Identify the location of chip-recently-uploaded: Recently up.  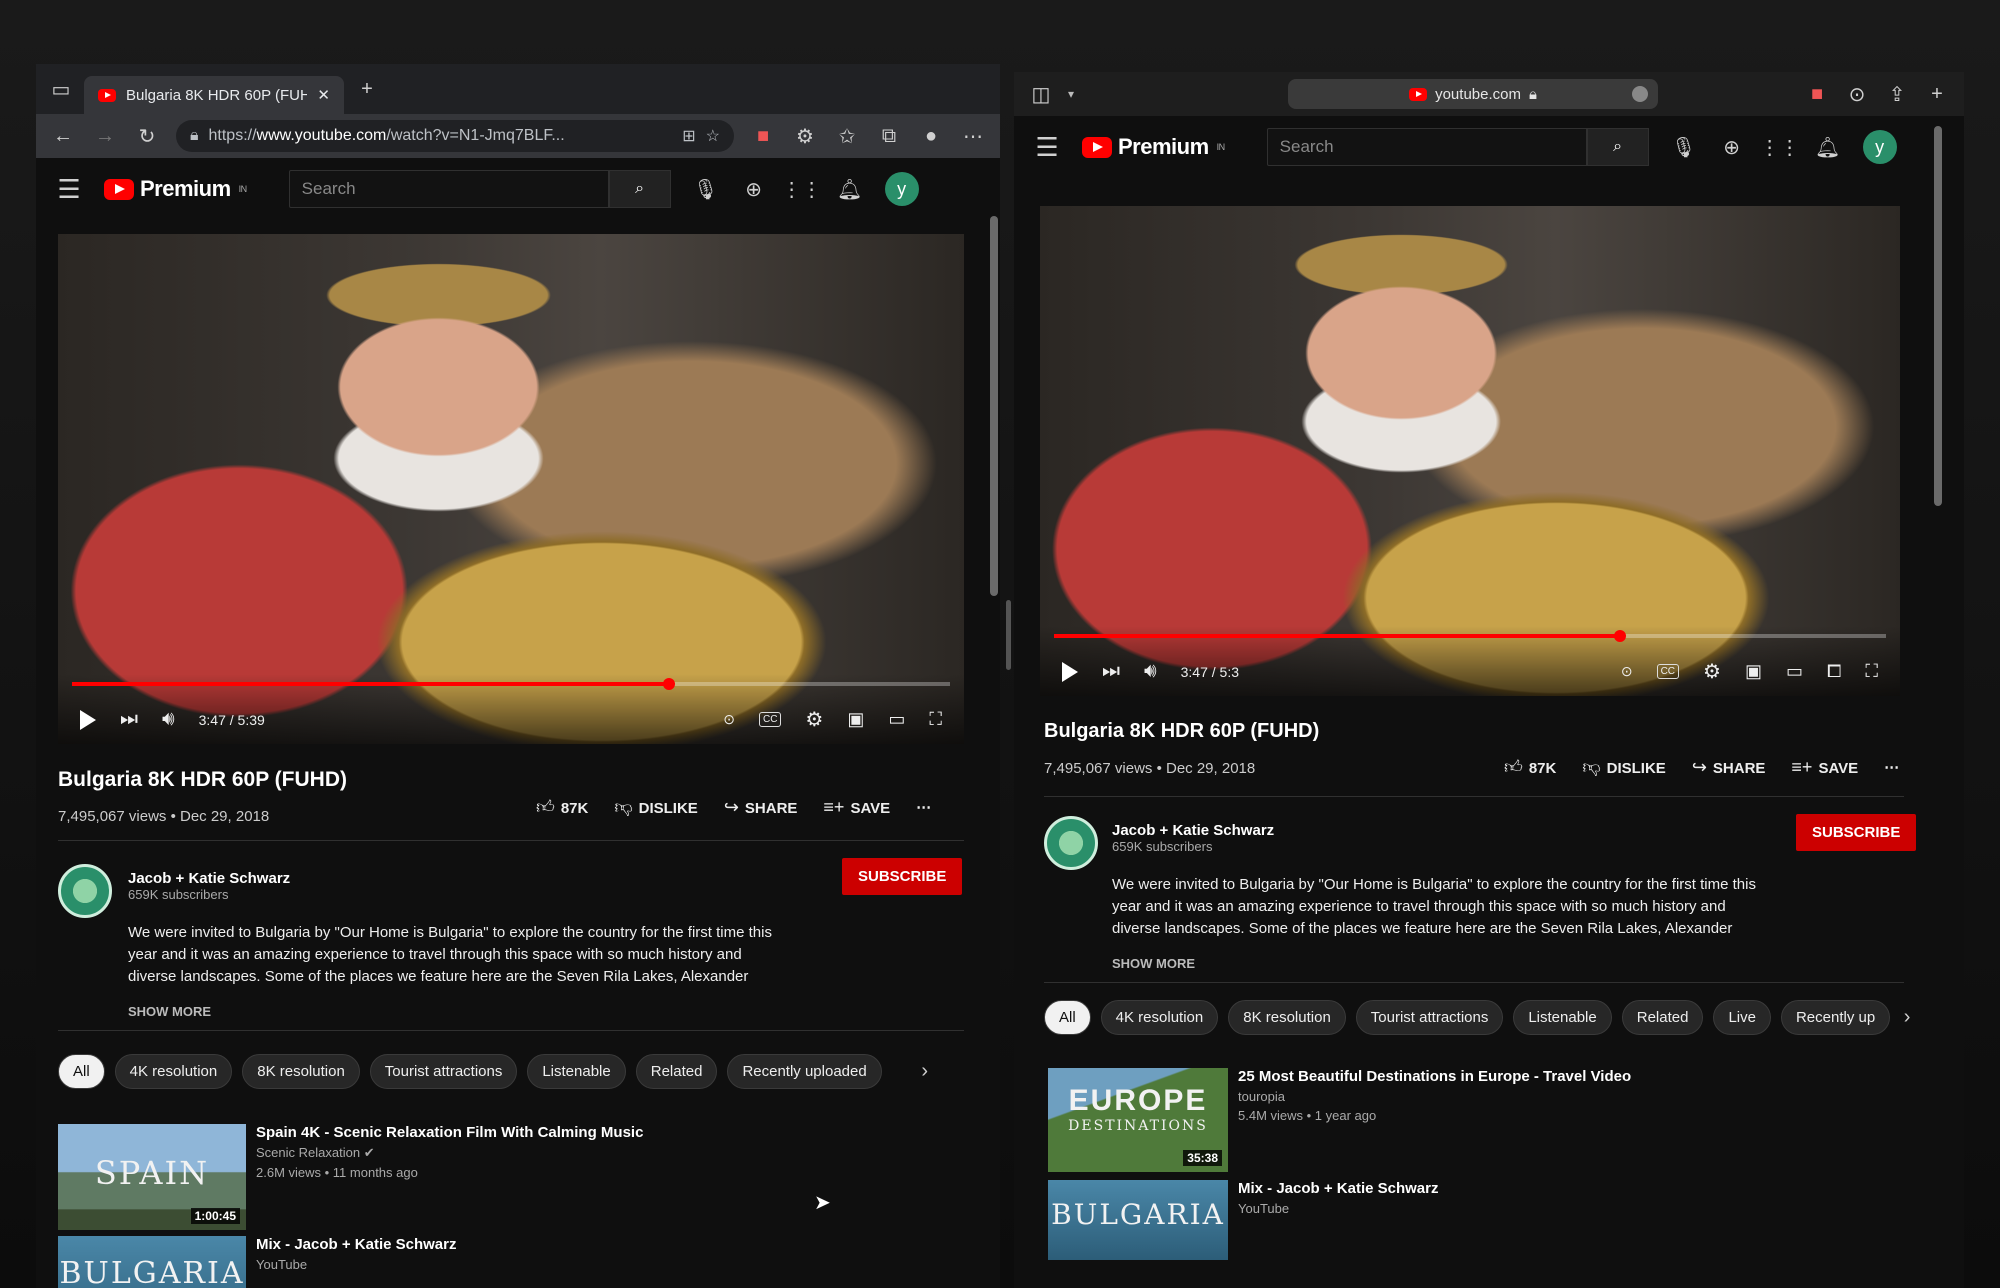
(1835, 1017).